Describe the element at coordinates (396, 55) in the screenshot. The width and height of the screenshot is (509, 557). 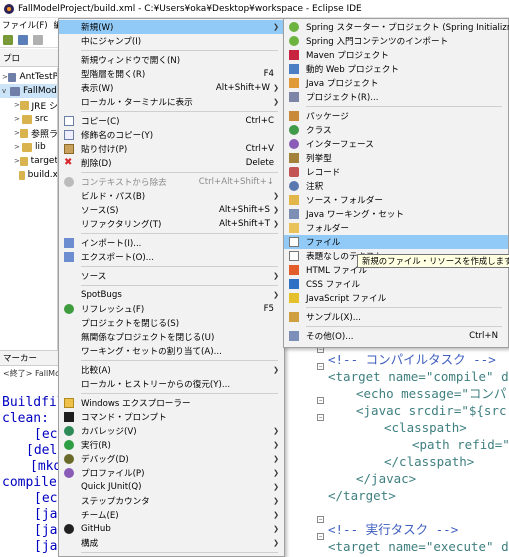
I see `new-submenu-item: Maven プロジェクト` at that location.